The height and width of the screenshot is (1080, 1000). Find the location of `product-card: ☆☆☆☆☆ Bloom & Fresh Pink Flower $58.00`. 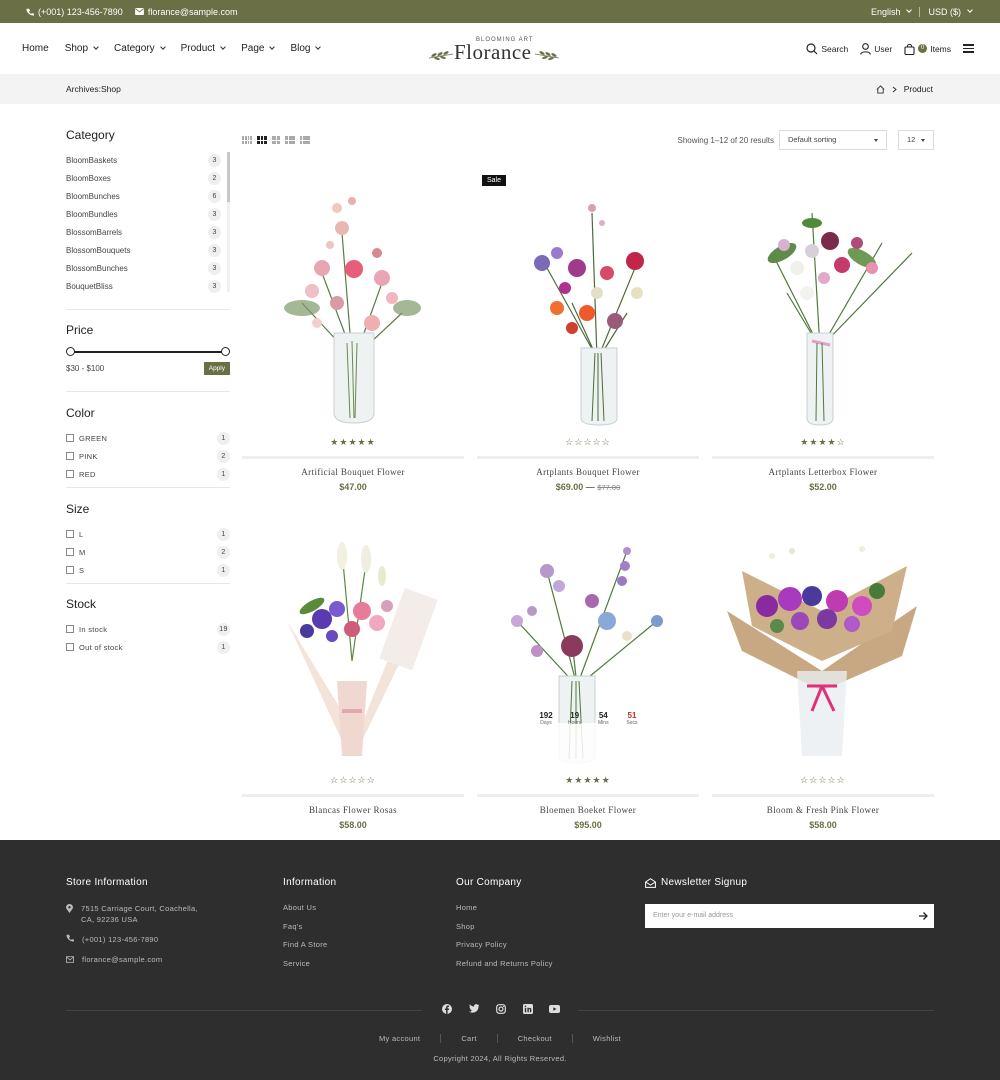

product-card: ☆☆☆☆☆ Bloom & Fresh Pink Flower $58.00 is located at coordinates (823, 671).